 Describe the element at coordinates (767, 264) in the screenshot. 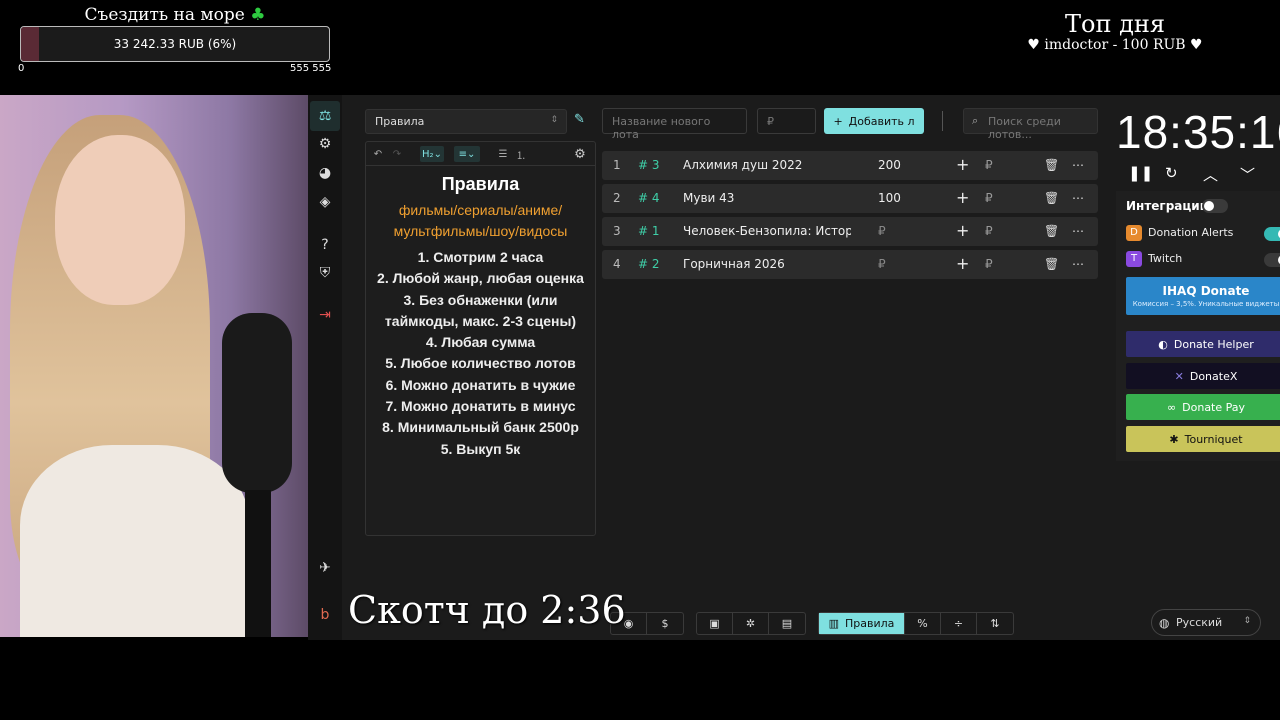

I see `lot-title: Горничная 2026` at that location.